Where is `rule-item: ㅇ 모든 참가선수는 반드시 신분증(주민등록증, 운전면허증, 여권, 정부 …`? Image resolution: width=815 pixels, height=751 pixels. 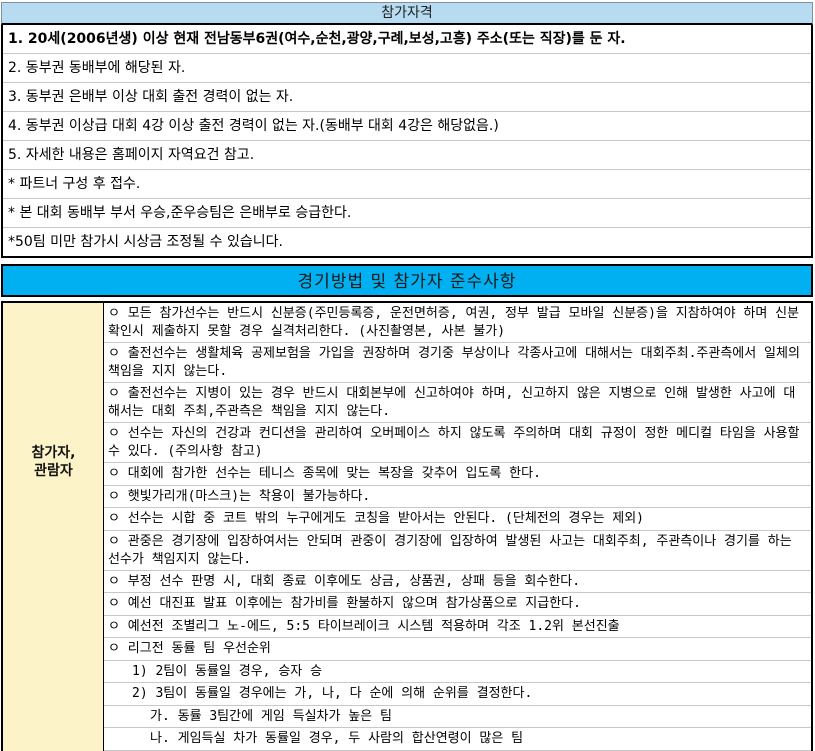
rule-item: ㅇ 모든 참가선수는 반드시 신분증(주민등록증, 운전면허증, 여권, 정부 … is located at coordinates (457, 323).